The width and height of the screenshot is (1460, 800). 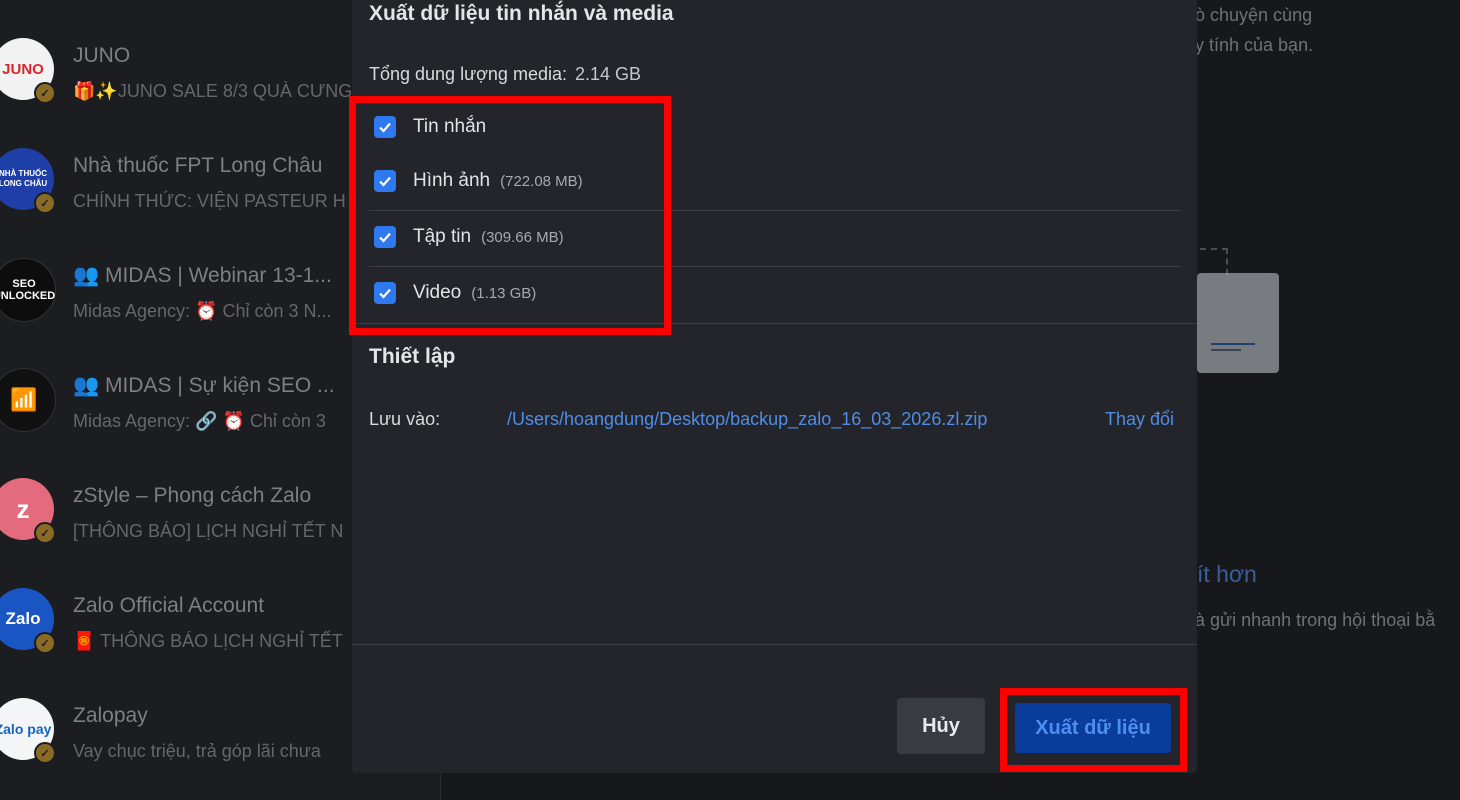 What do you see at coordinates (110, 715) in the screenshot?
I see `chat-name: Zalopay` at bounding box center [110, 715].